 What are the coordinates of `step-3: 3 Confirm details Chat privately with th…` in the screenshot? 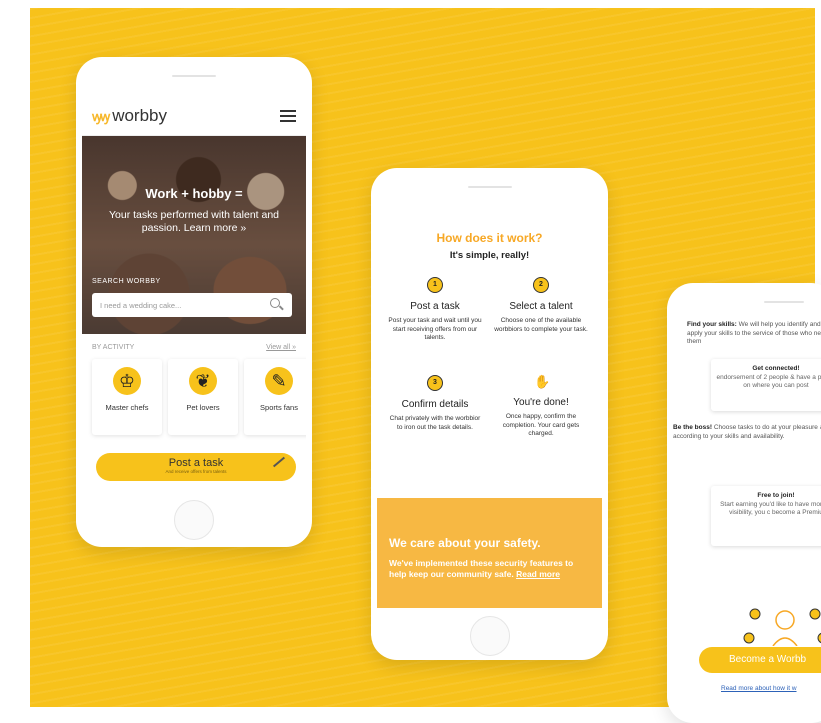 It's located at (435, 403).